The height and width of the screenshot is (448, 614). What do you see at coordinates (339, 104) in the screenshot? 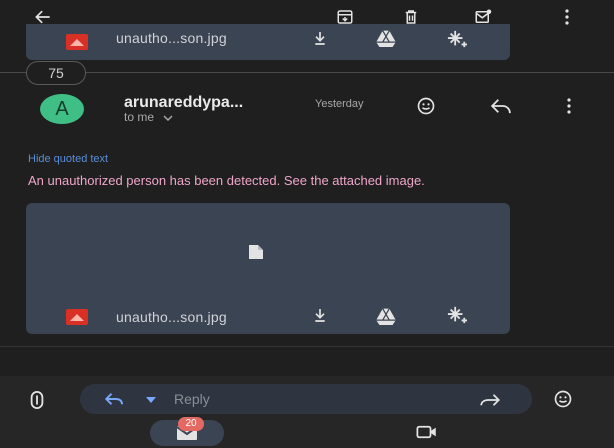
I see `message-time: Yesterday` at bounding box center [339, 104].